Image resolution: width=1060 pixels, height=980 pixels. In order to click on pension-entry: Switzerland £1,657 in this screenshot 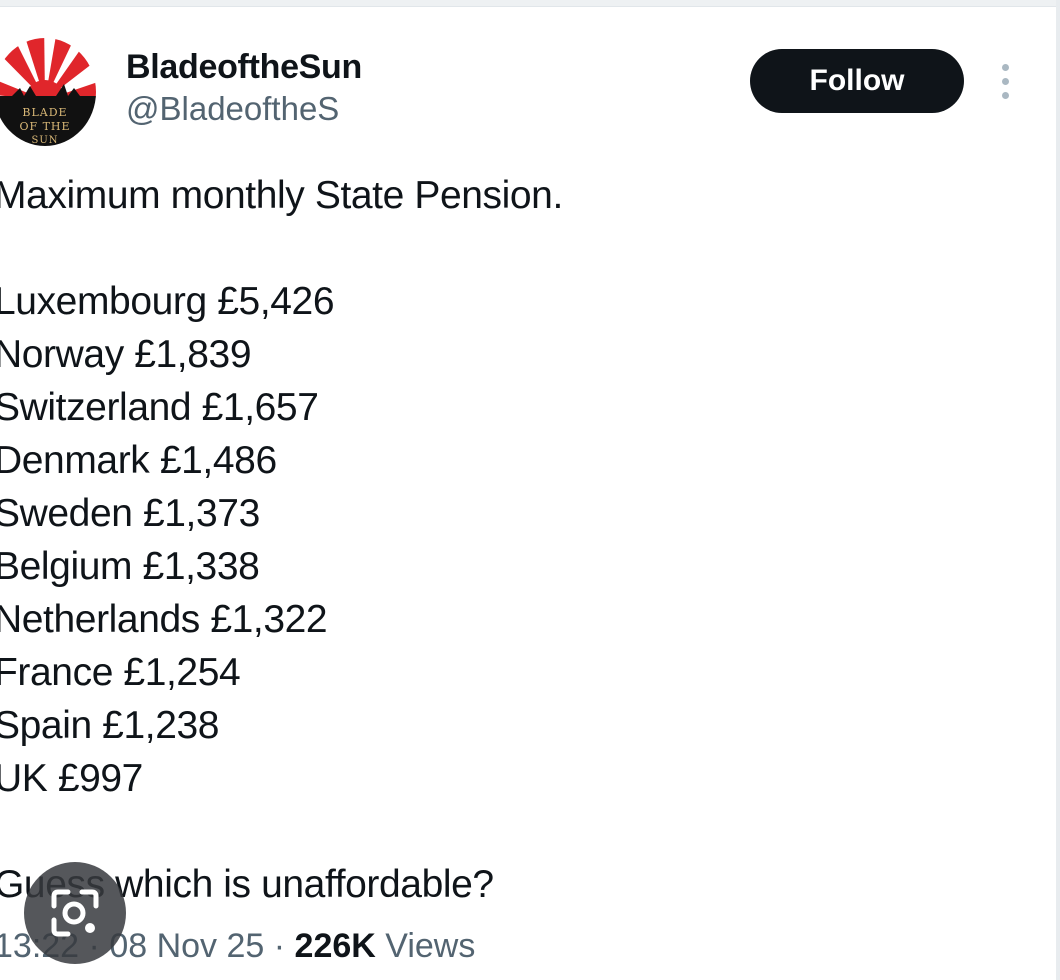, I will do `click(159, 407)`.